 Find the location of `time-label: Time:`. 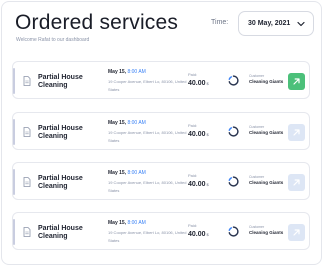

time-label: Time: is located at coordinates (220, 22).